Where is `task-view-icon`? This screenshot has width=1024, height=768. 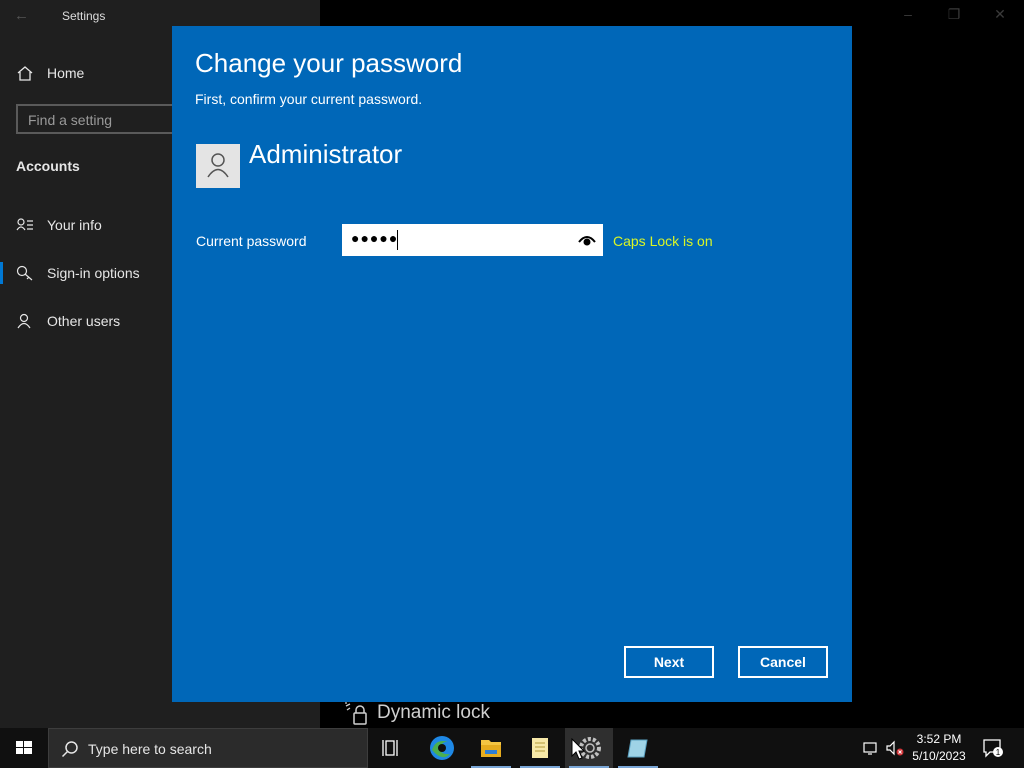
task-view-icon is located at coordinates (390, 748).